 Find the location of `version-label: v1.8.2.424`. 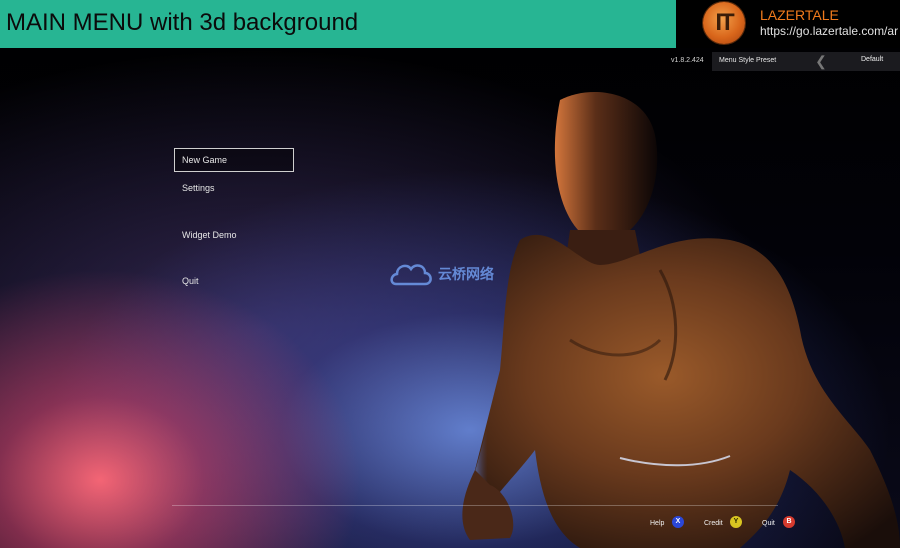

version-label: v1.8.2.424 is located at coordinates (687, 60).